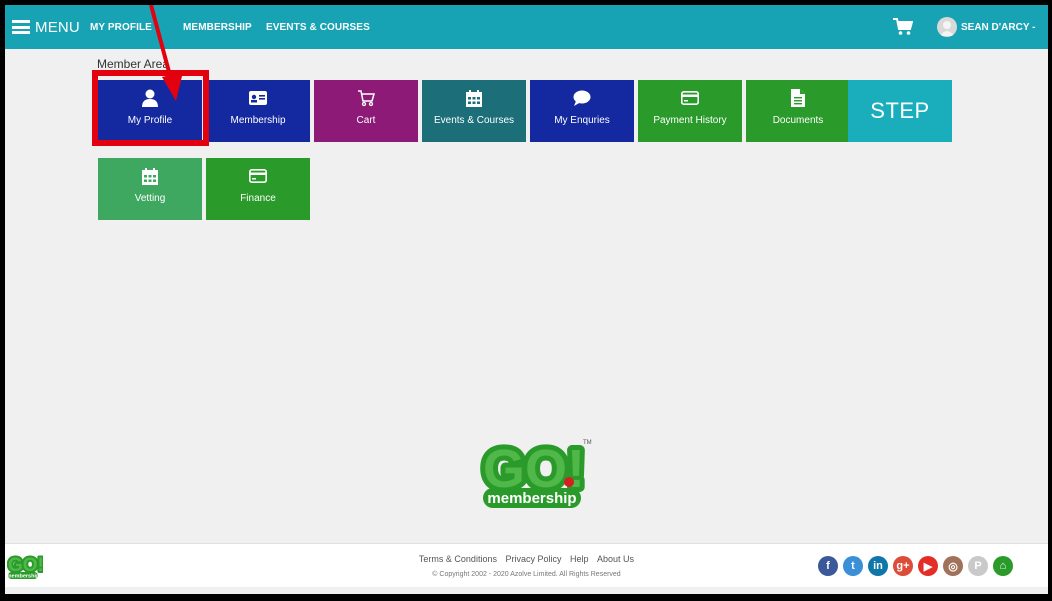 Image resolution: width=1052 pixels, height=601 pixels. What do you see at coordinates (798, 98) in the screenshot?
I see `document-icon` at bounding box center [798, 98].